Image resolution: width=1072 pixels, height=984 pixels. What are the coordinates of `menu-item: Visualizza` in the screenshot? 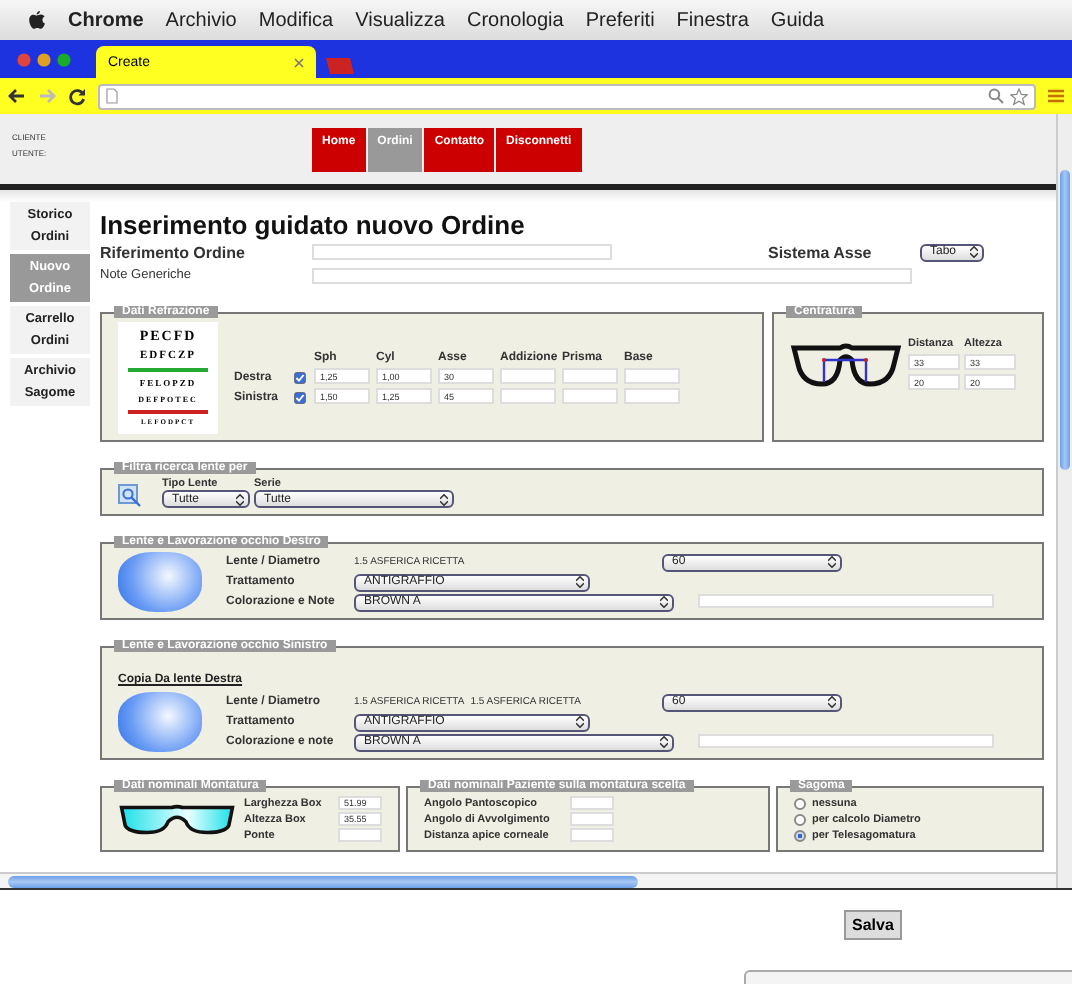 It's located at (400, 20).